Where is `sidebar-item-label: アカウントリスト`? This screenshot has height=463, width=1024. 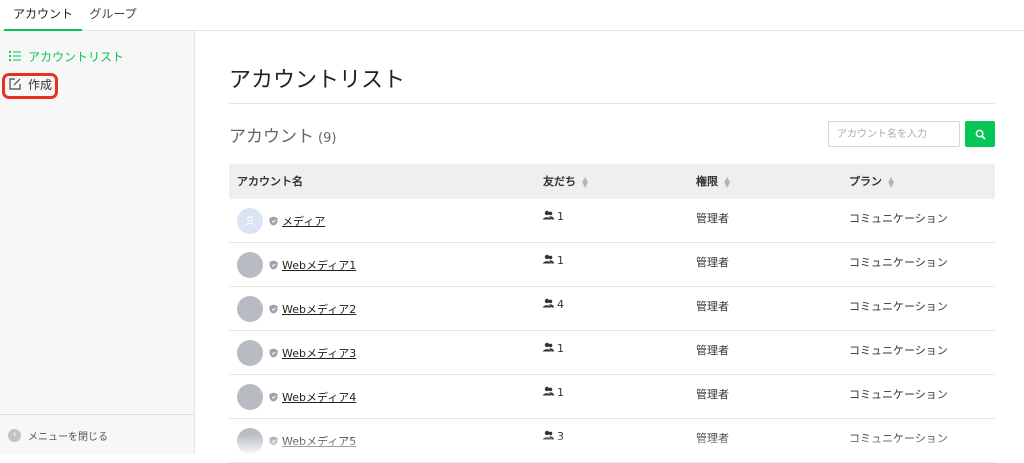
sidebar-item-label: アカウントリスト is located at coordinates (76, 56).